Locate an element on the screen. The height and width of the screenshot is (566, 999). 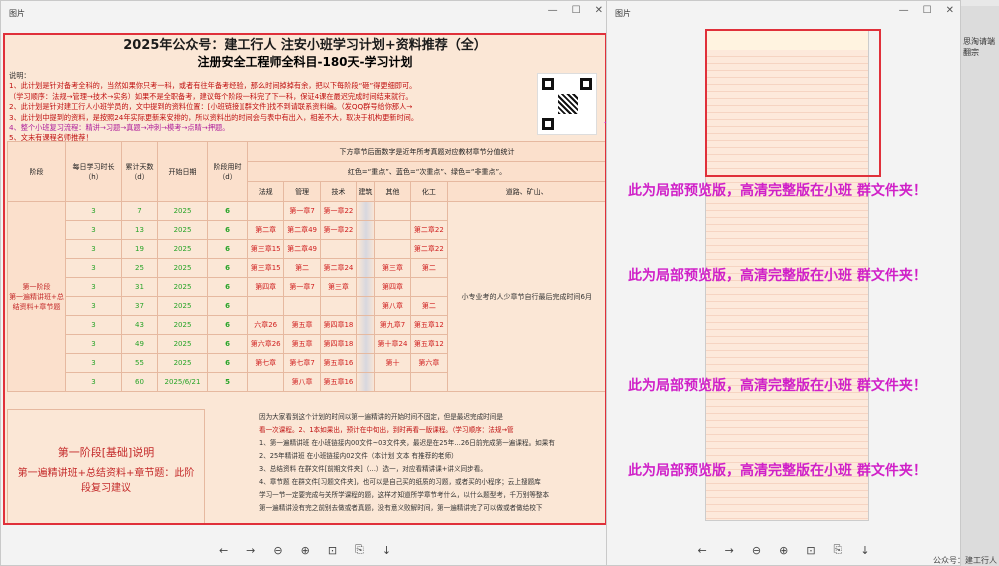
side-fragment: 思淘请端翻宗 is located at coordinates (979, 47).